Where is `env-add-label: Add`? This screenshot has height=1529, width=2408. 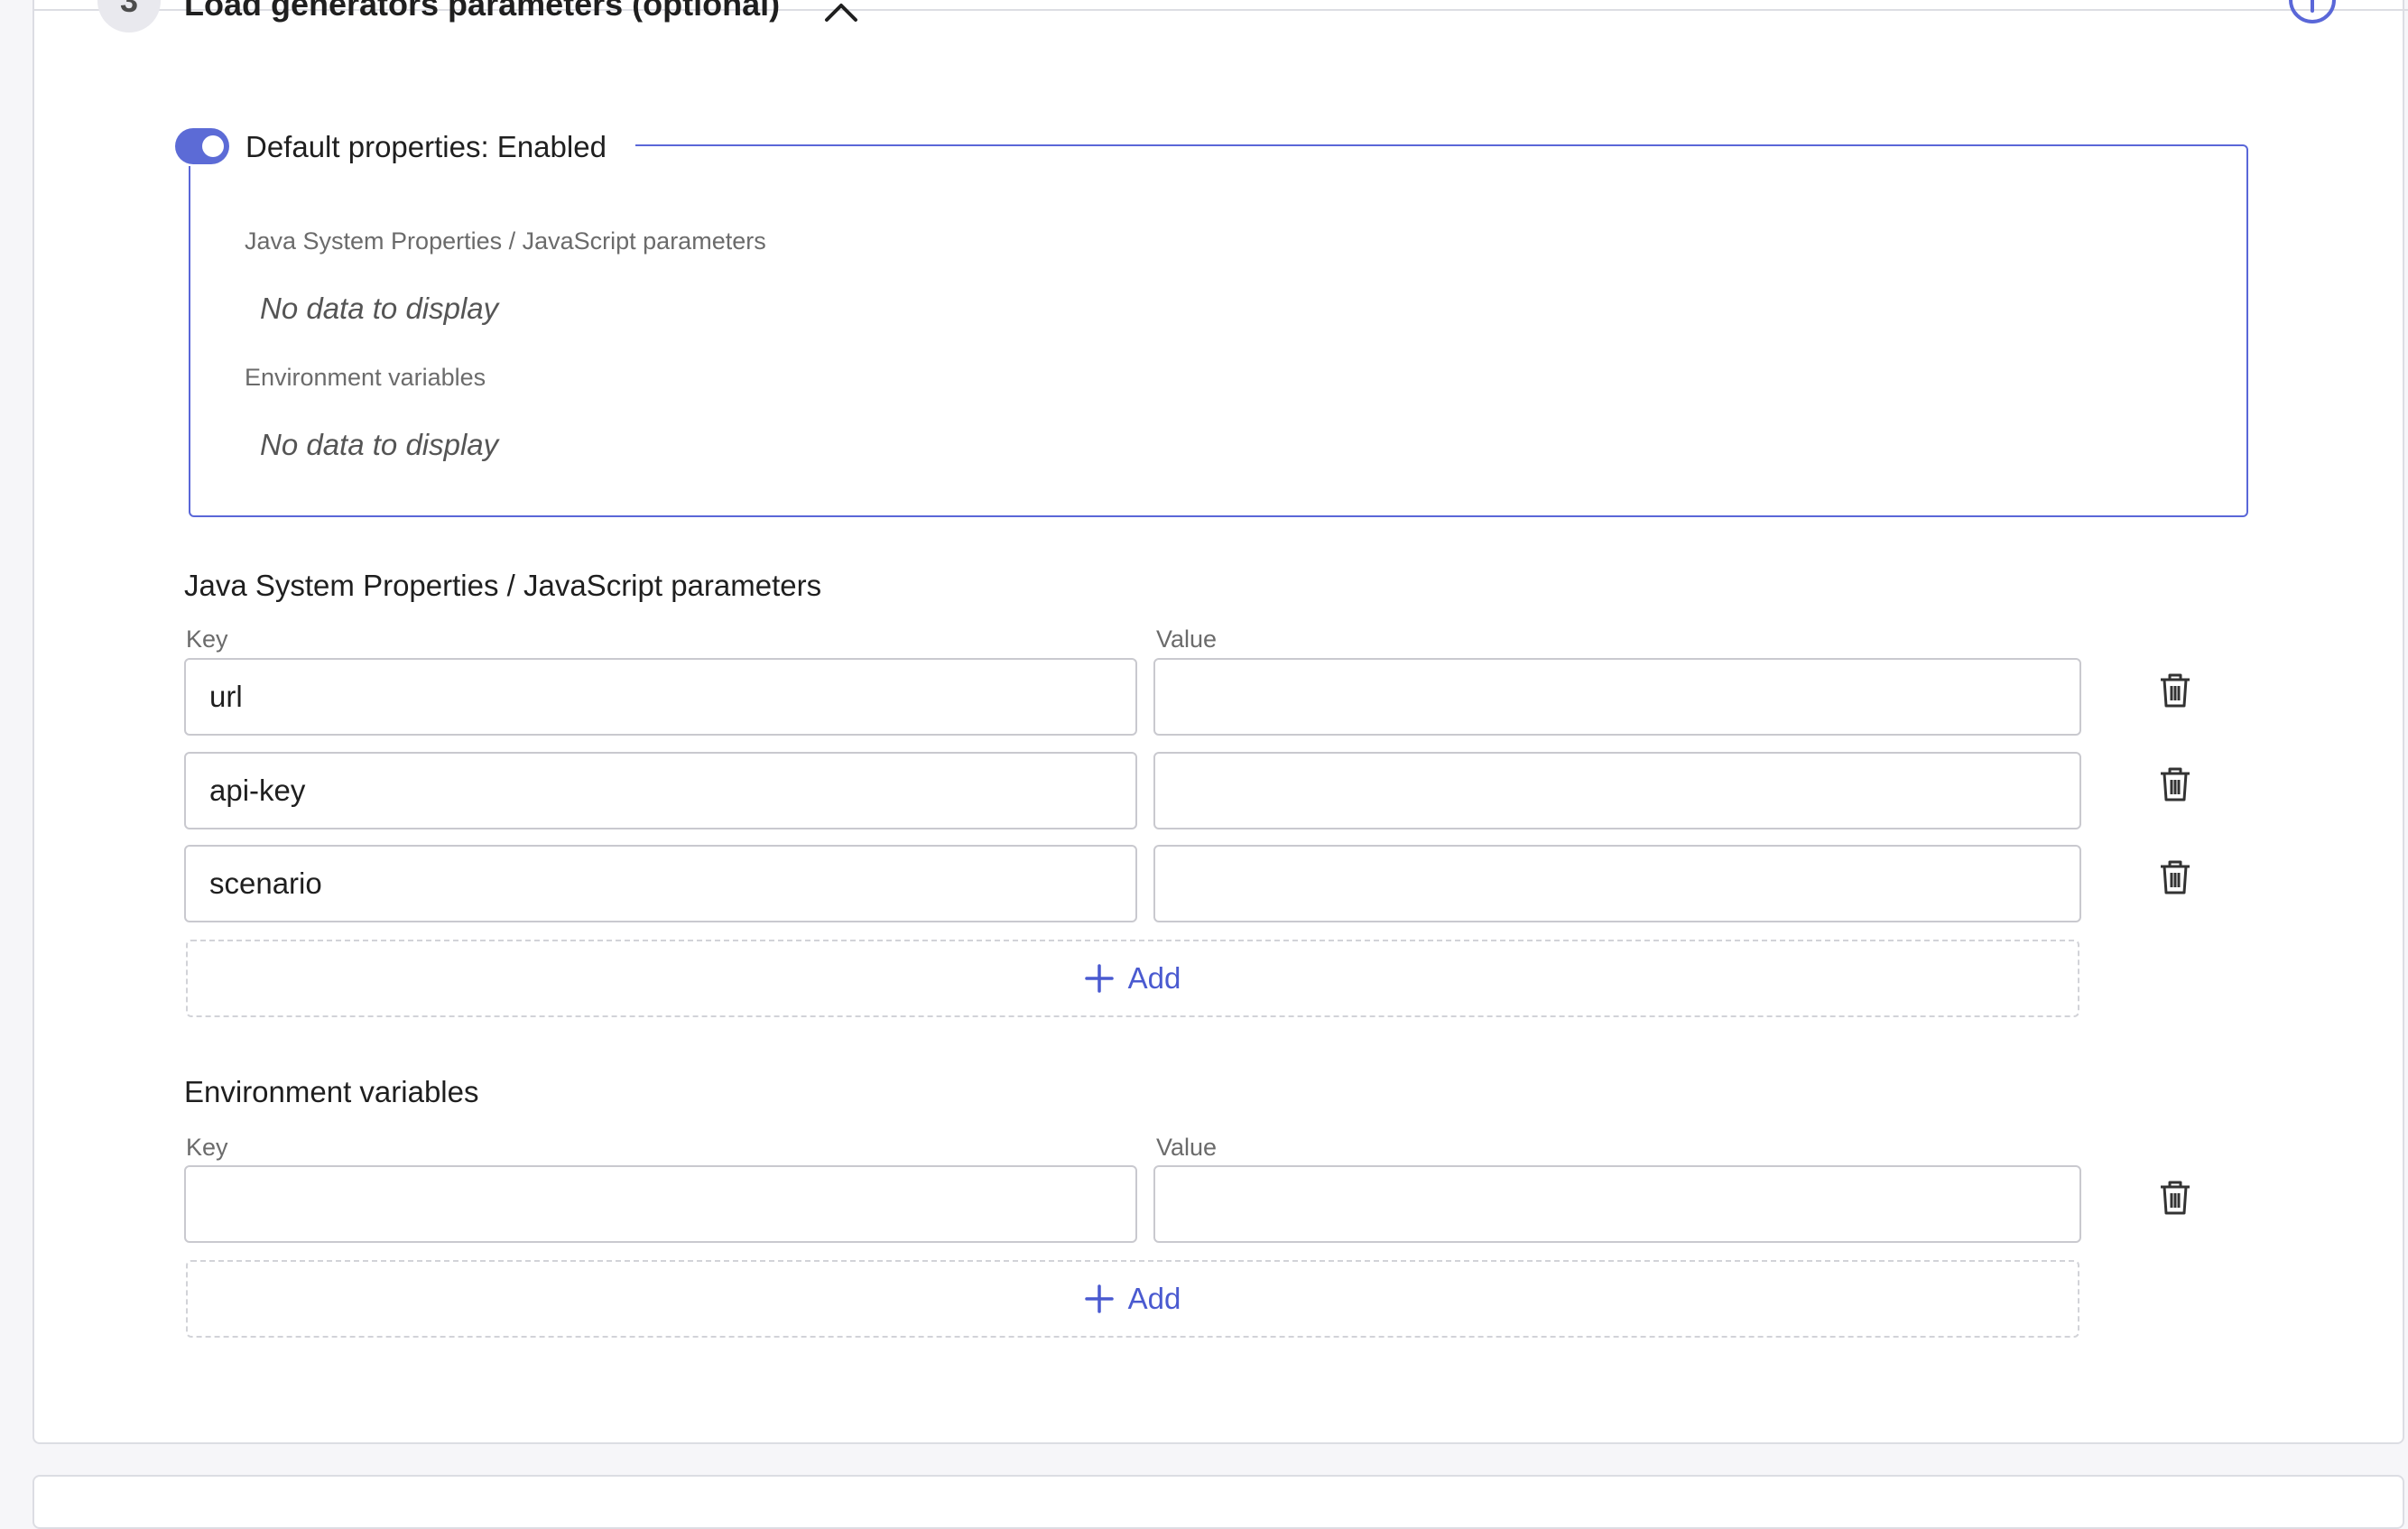
env-add-label: Add is located at coordinates (1154, 1298).